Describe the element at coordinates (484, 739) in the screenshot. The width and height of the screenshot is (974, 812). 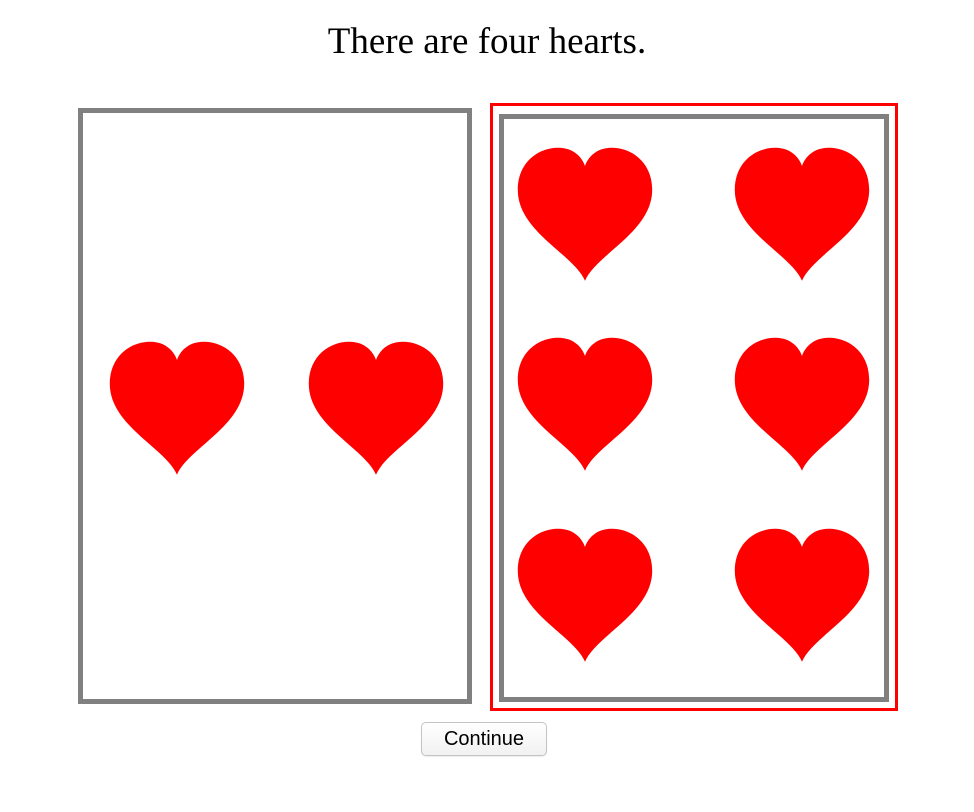
I see `continue-button: Continue` at that location.